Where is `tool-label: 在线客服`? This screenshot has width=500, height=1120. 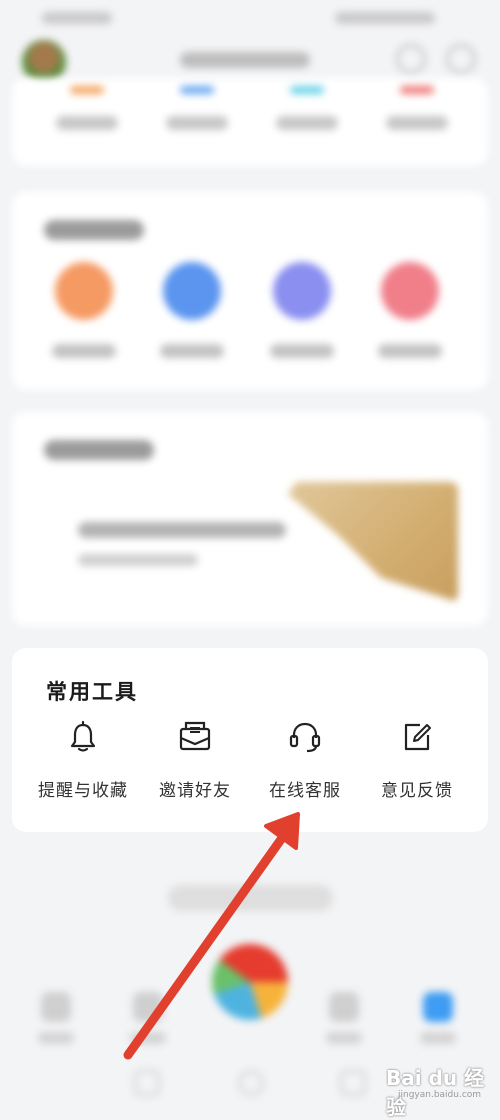 tool-label: 在线客服 is located at coordinates (305, 791).